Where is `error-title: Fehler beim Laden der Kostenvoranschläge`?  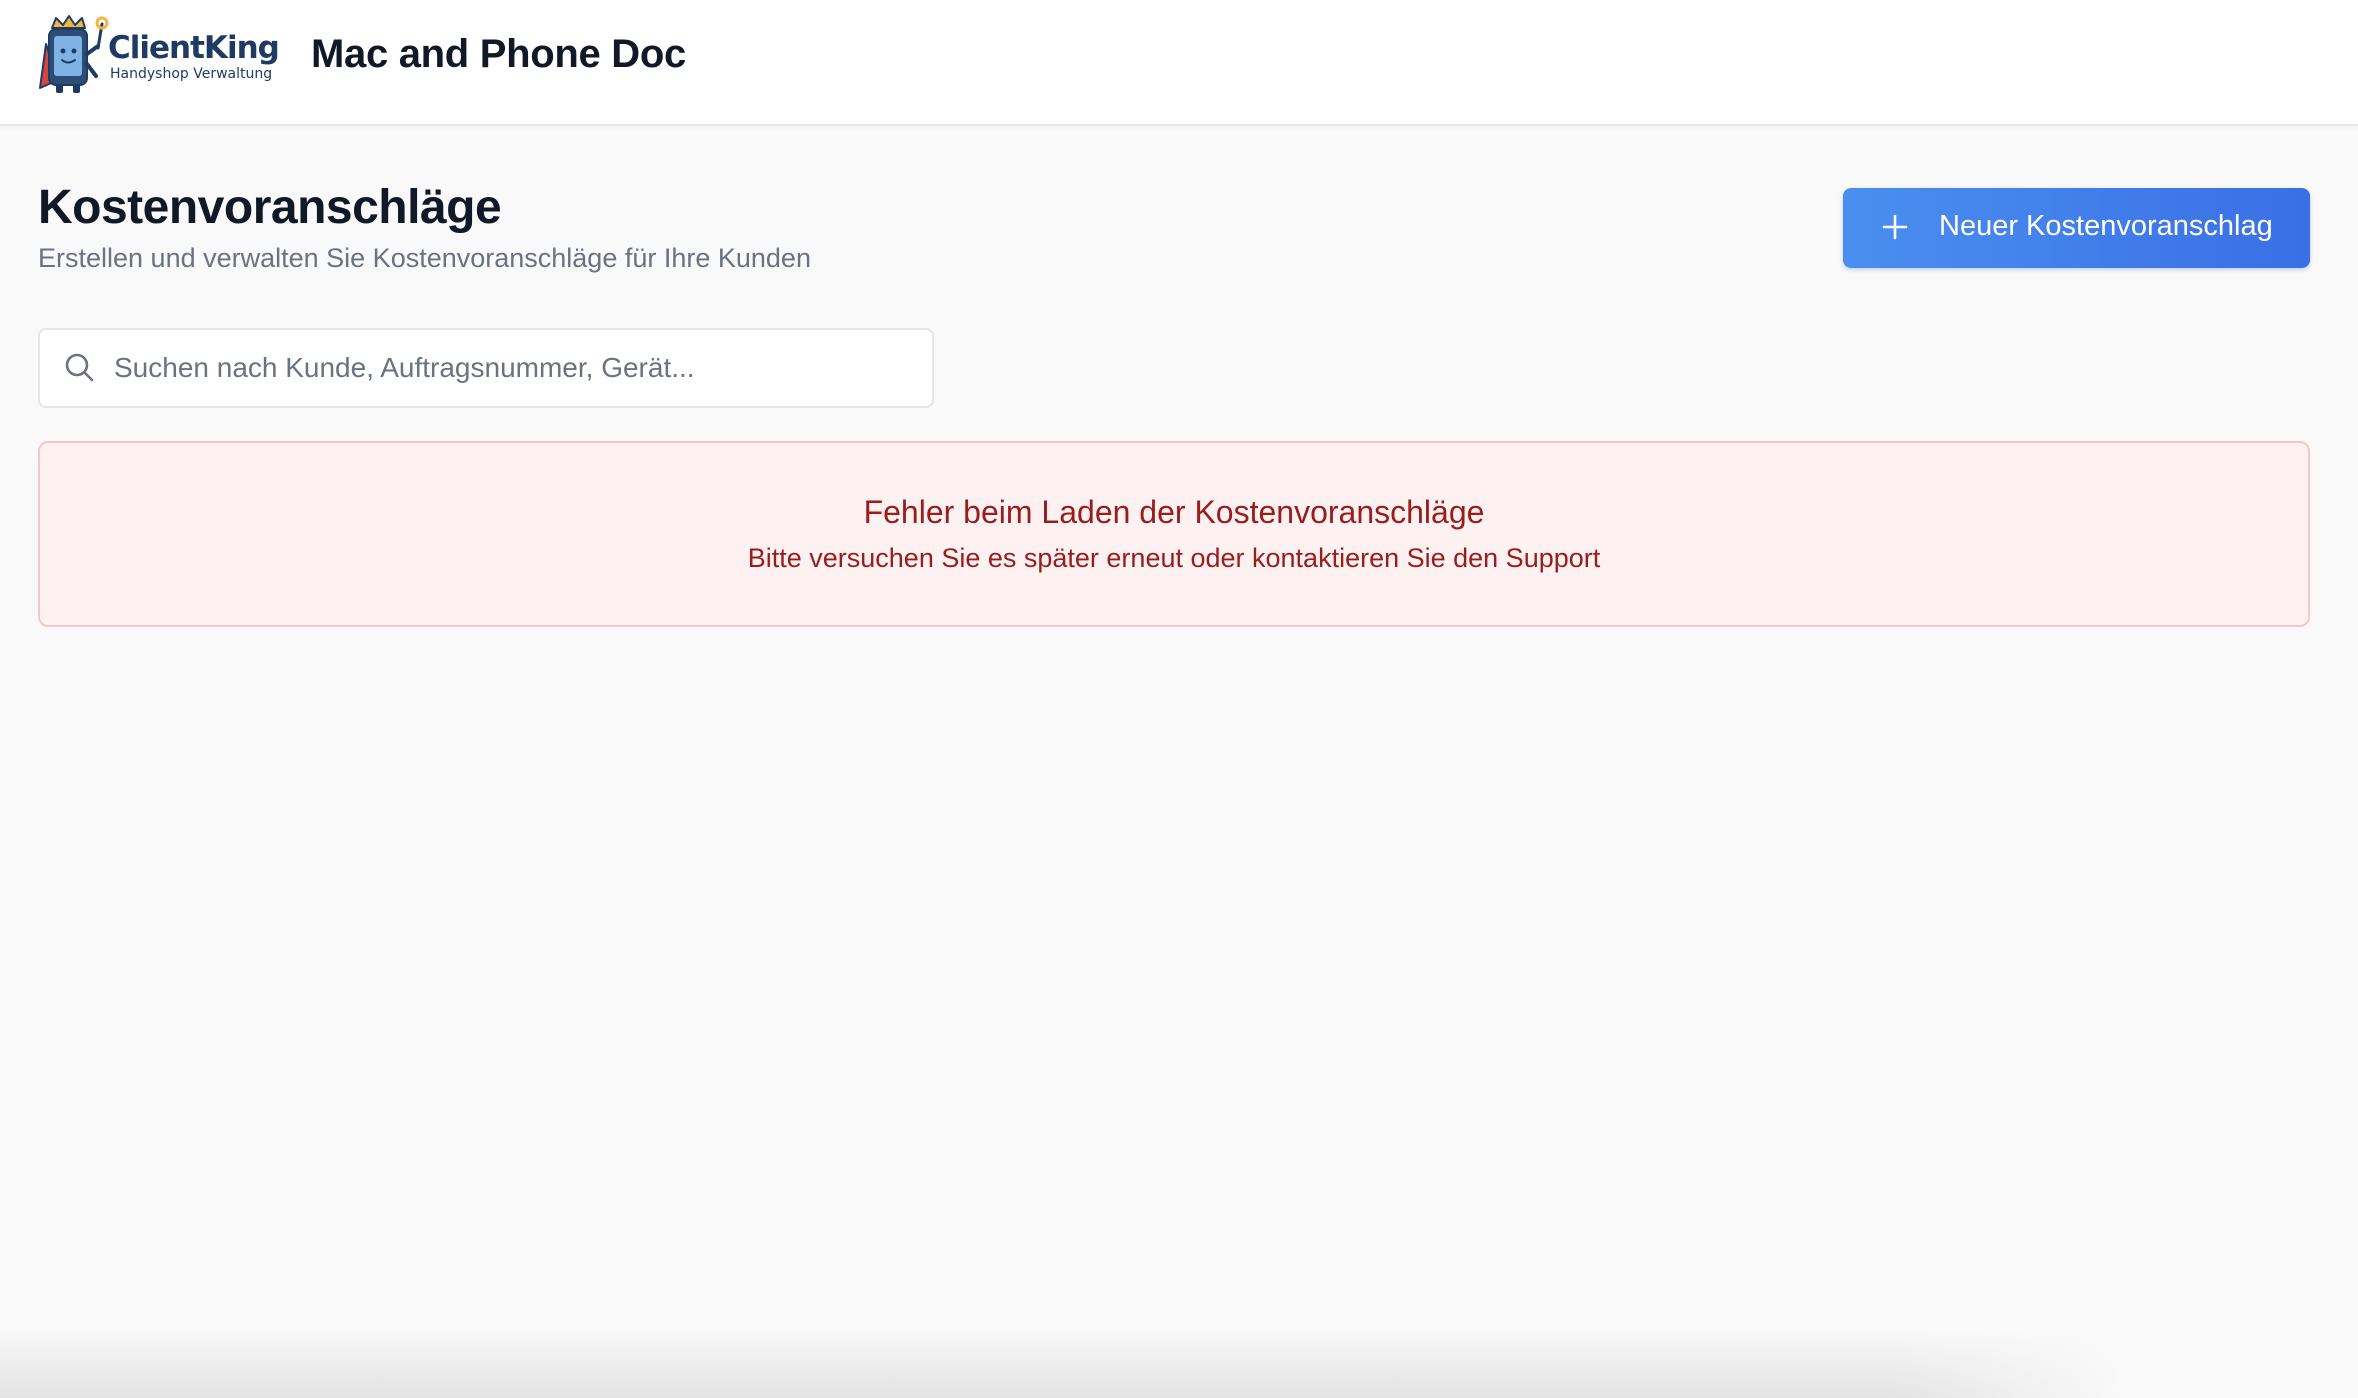
error-title: Fehler beim Laden der Kostenvoranschläge is located at coordinates (1174, 512).